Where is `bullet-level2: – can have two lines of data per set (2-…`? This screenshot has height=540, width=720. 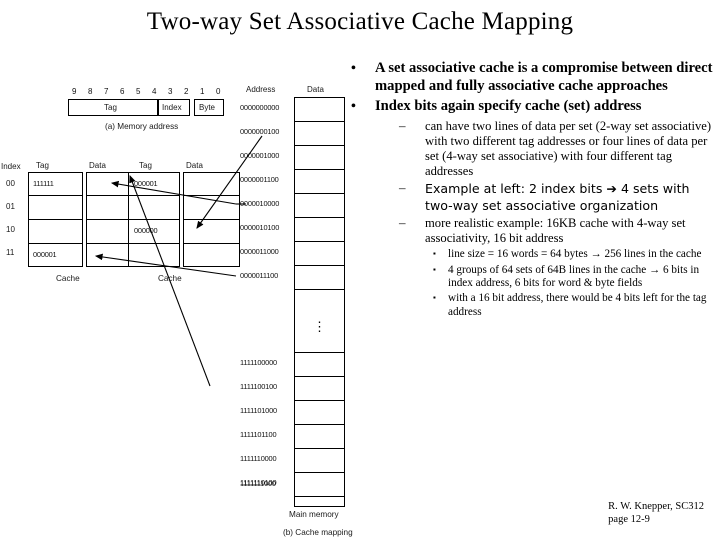 bullet-level2: – can have two lines of data per set (2-… is located at coordinates (555, 148).